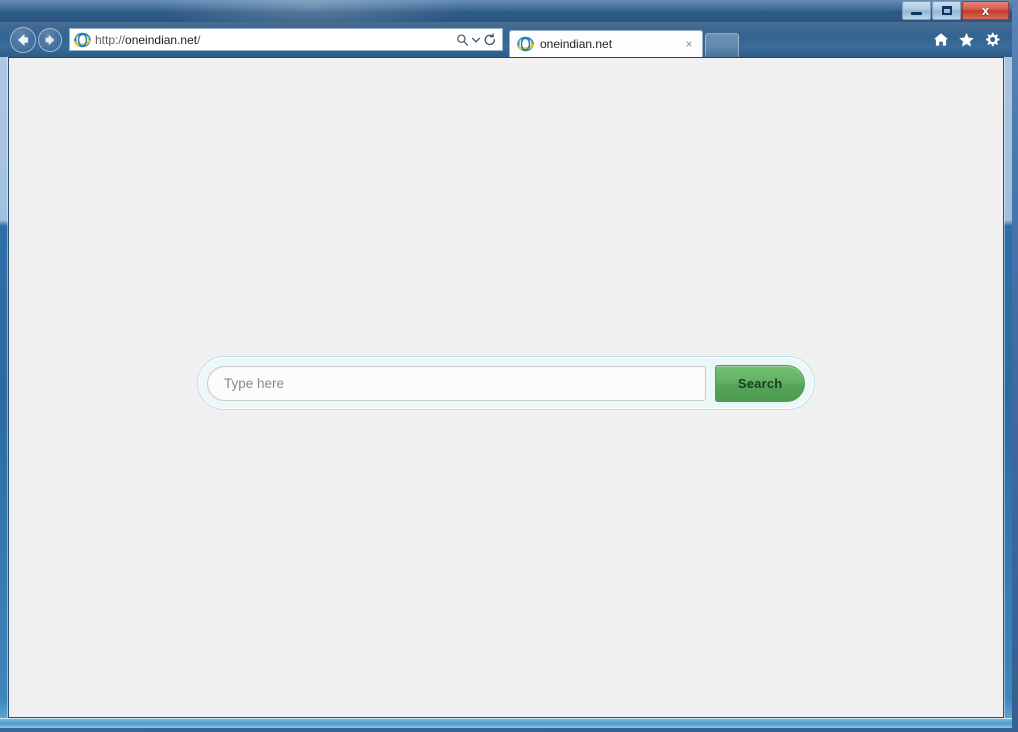  I want to click on close-button: x, so click(985, 10).